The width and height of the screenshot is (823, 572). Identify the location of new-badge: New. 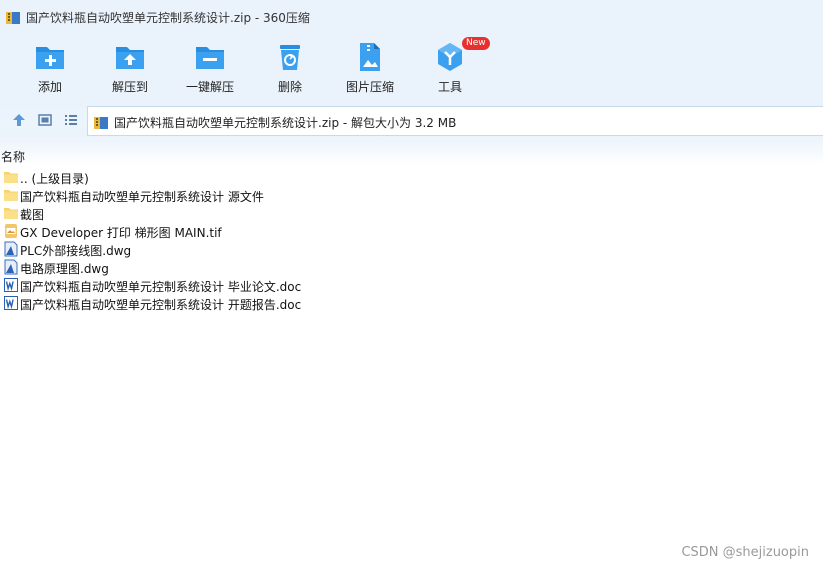
(476, 43).